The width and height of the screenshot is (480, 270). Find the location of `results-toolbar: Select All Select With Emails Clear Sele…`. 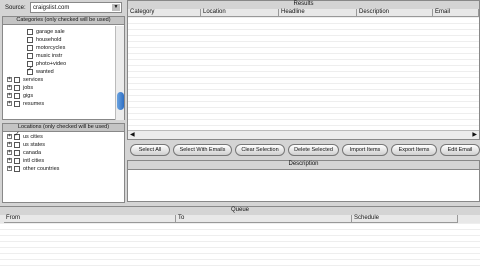

results-toolbar: Select All Select With Emails Clear Sele… is located at coordinates (303, 150).